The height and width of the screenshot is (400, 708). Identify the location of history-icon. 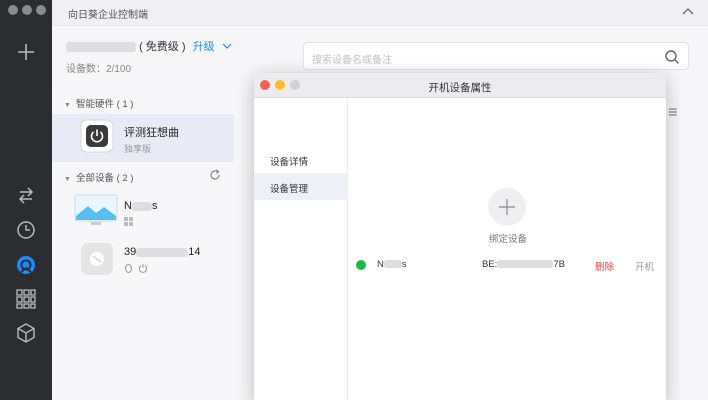
(26, 230).